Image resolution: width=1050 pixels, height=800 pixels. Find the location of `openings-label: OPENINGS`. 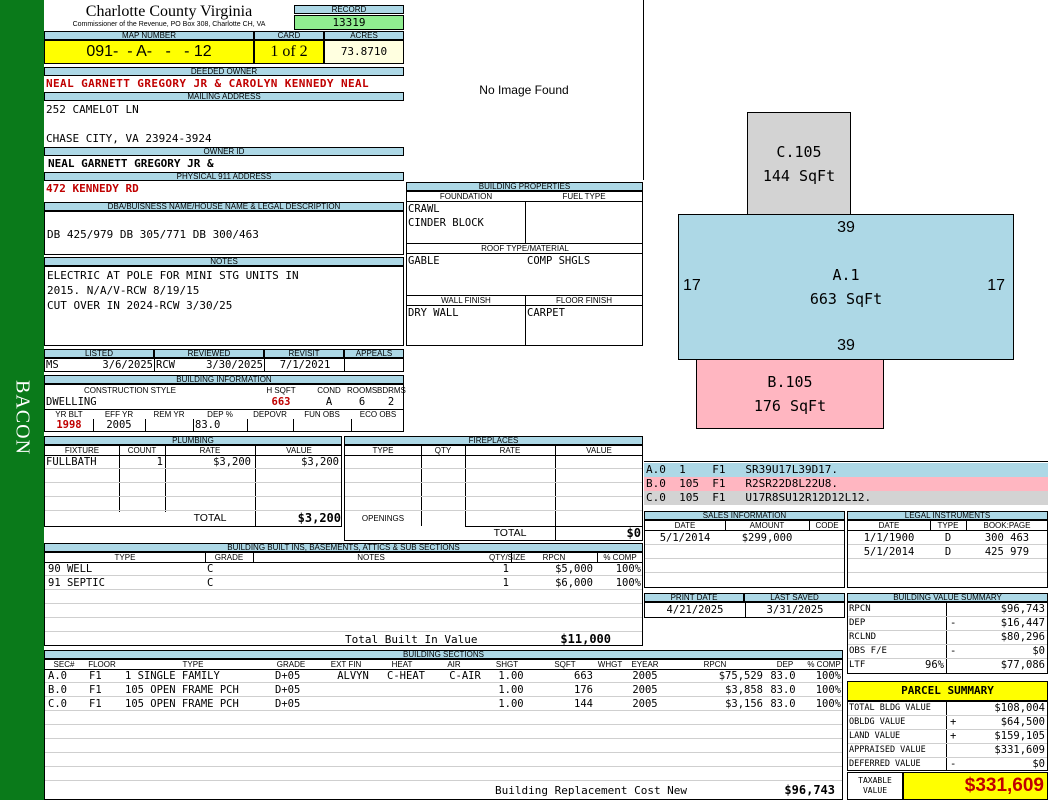

openings-label: OPENINGS is located at coordinates (383, 518).